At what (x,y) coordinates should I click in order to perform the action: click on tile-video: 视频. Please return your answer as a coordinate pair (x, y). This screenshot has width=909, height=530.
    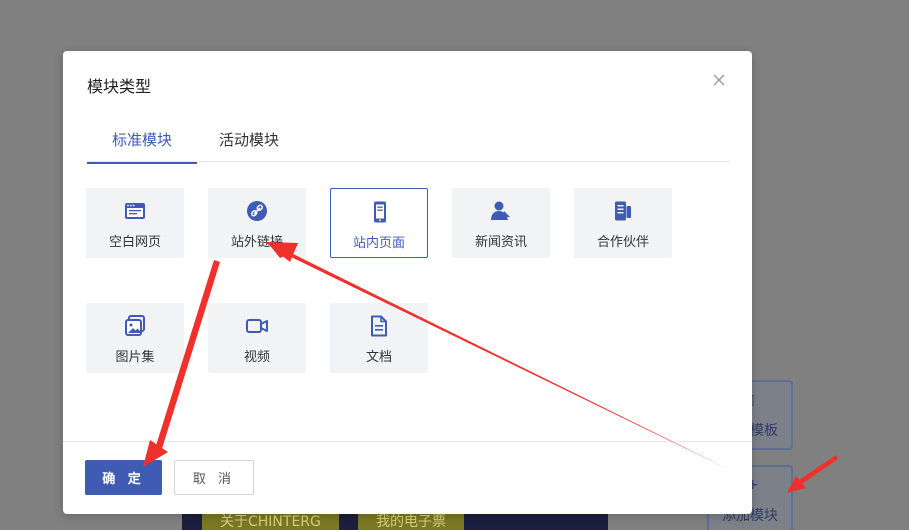
    Looking at the image, I should click on (257, 338).